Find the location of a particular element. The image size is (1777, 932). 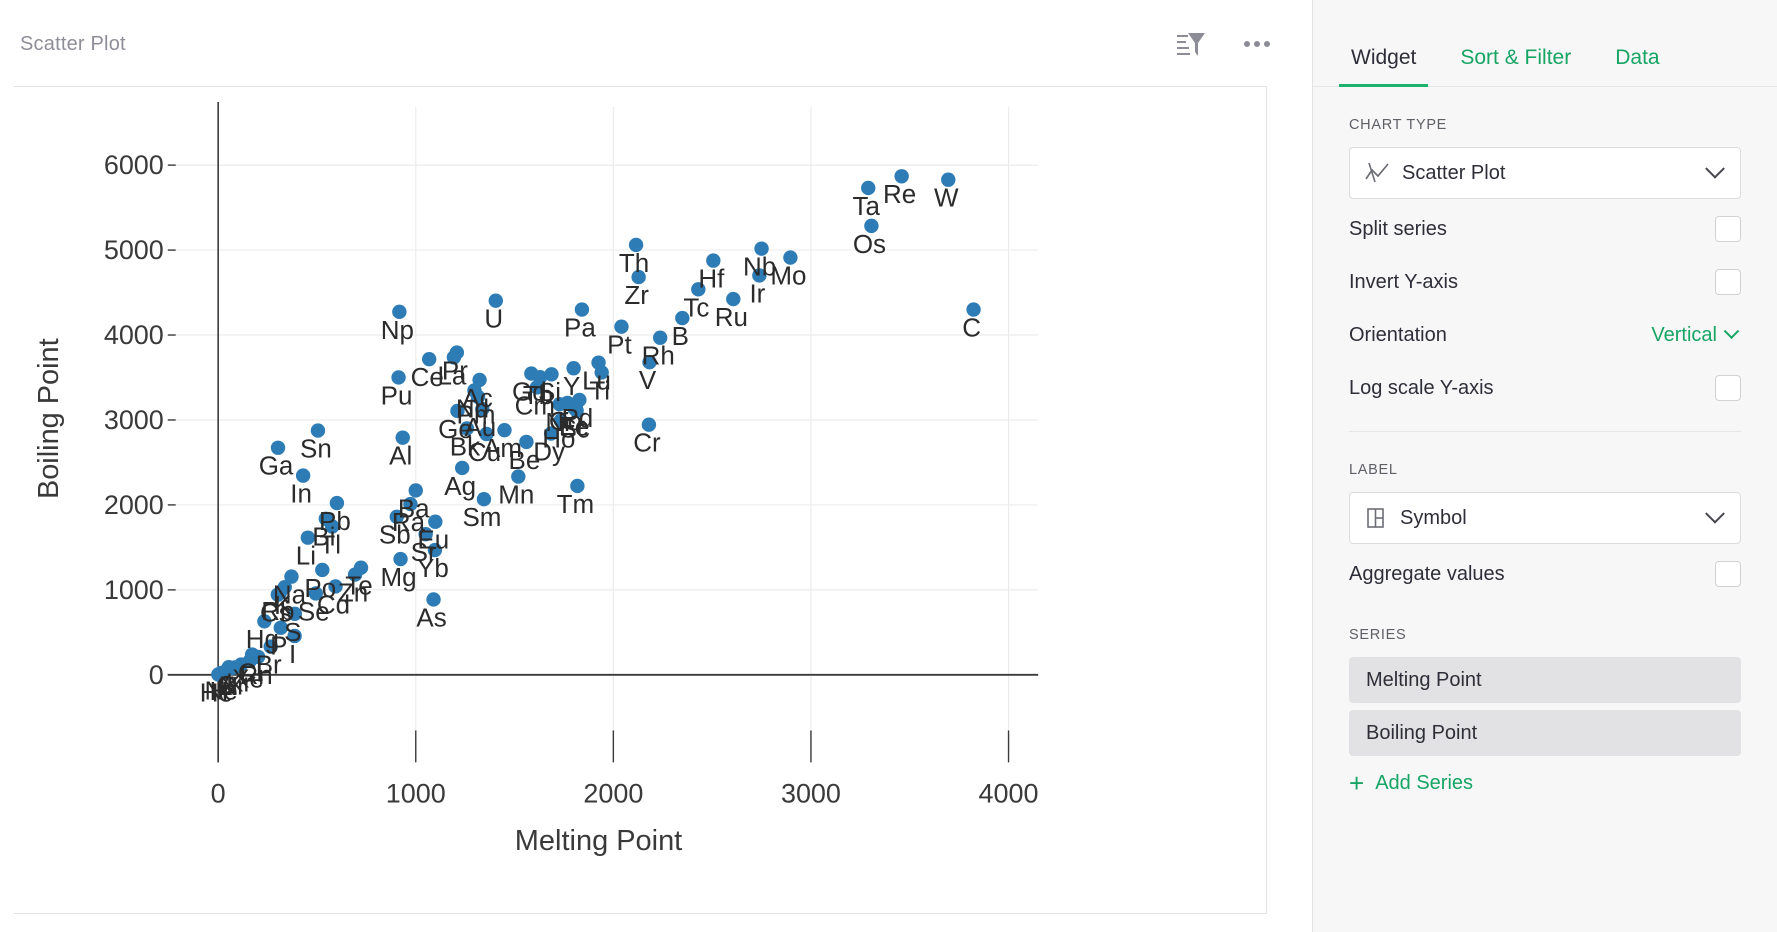

header-actions is located at coordinates (1235, 44).